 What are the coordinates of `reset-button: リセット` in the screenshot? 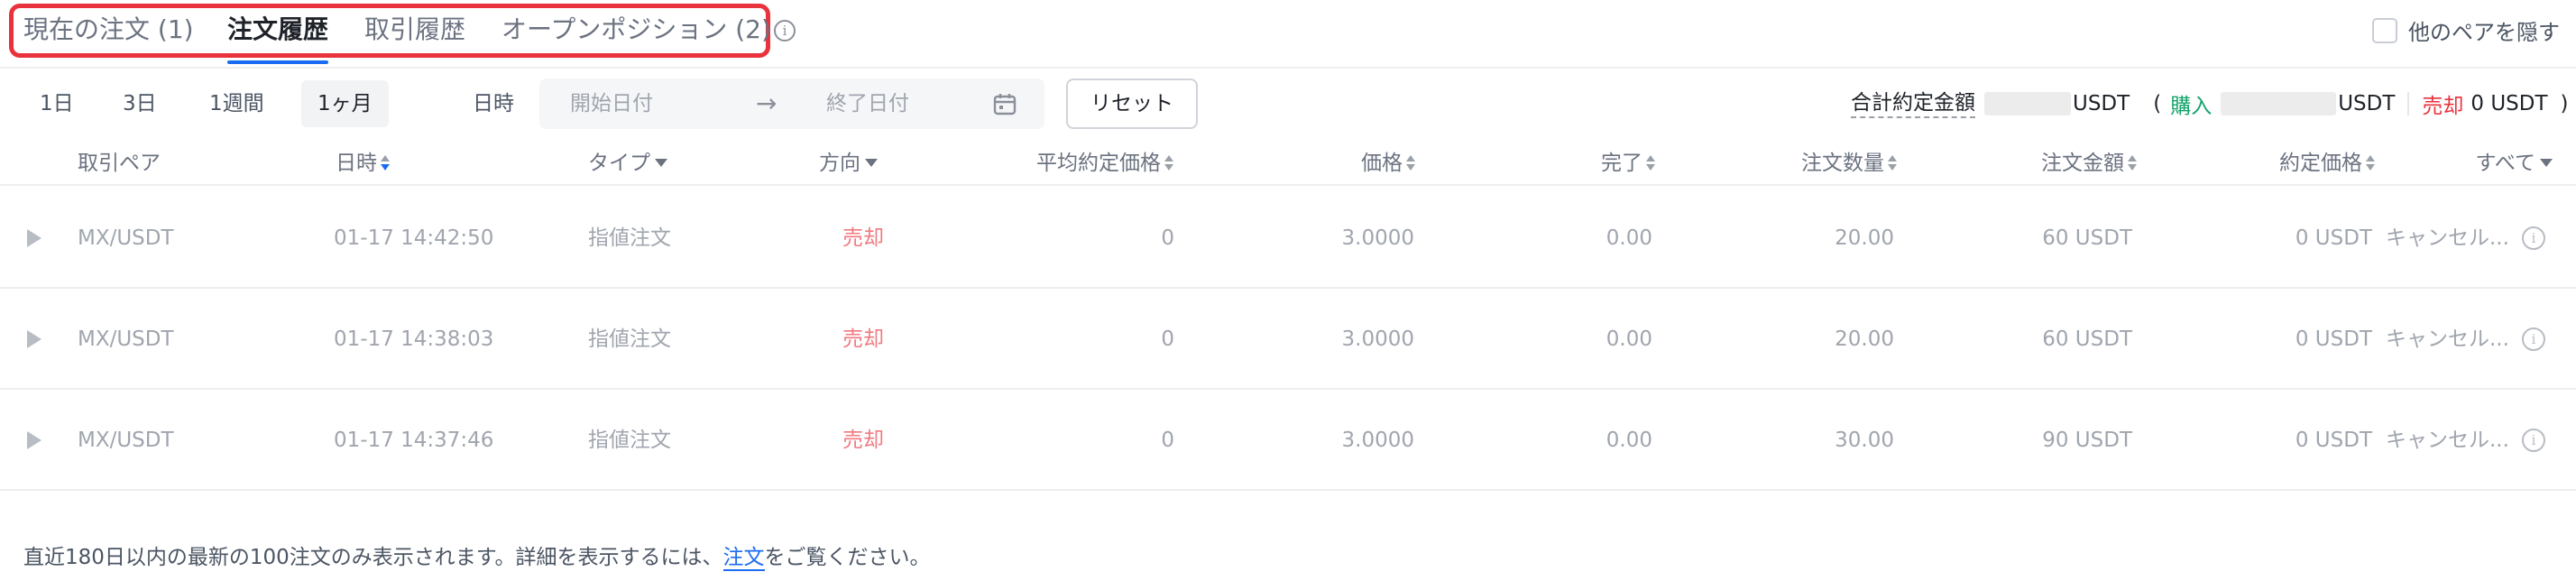 It's located at (1132, 103).